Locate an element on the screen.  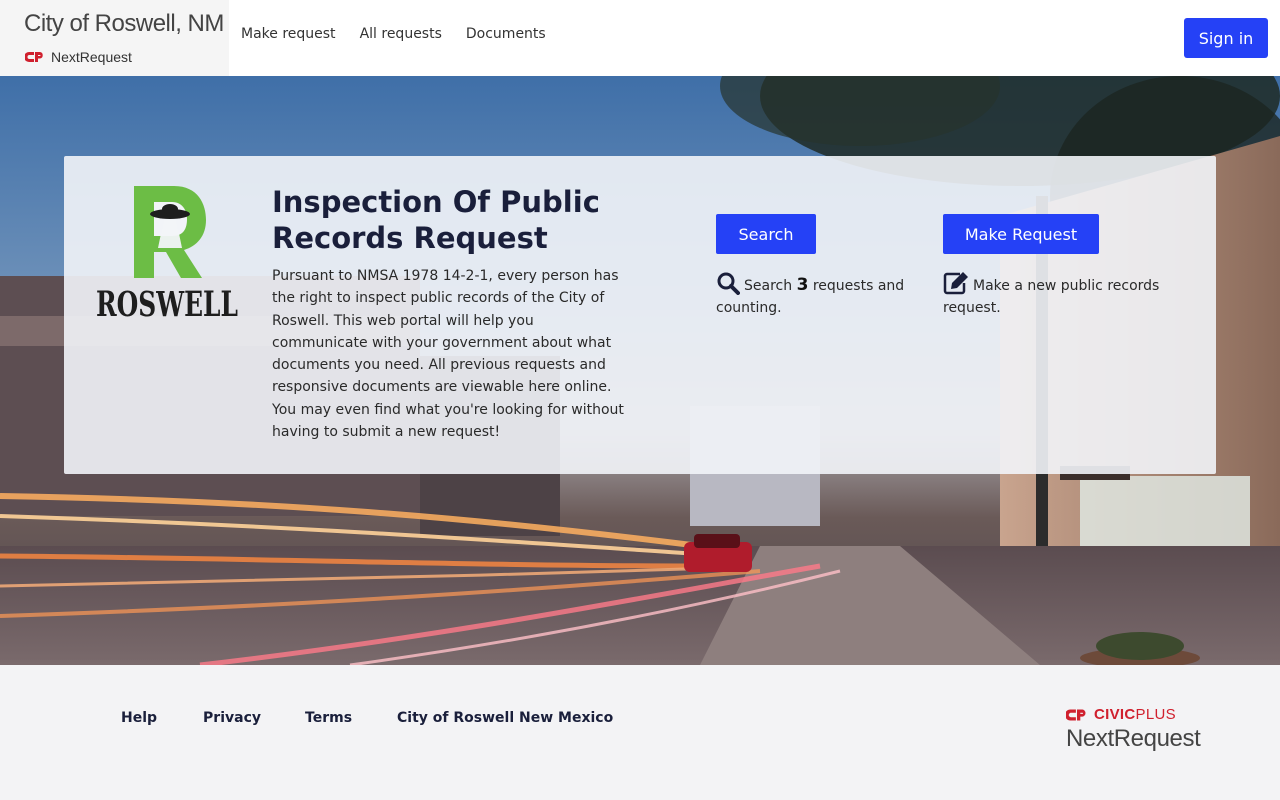
brand: City of Roswell, NM NextRequest is located at coordinates (114, 38).